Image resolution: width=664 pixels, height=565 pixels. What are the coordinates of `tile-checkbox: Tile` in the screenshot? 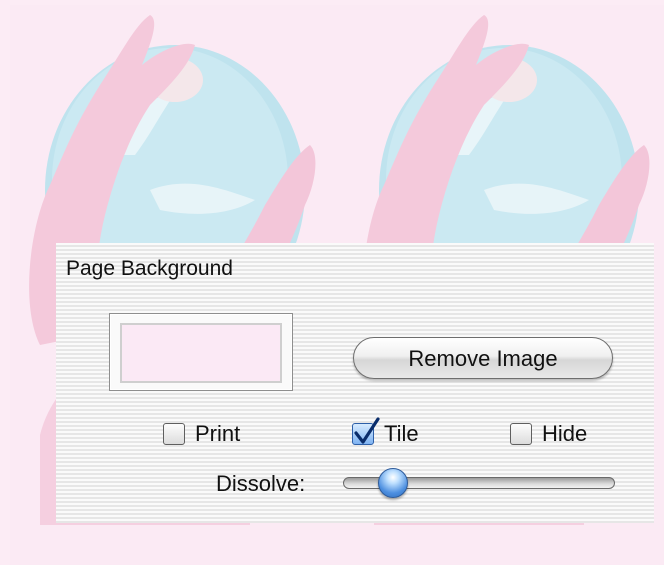 It's located at (385, 432).